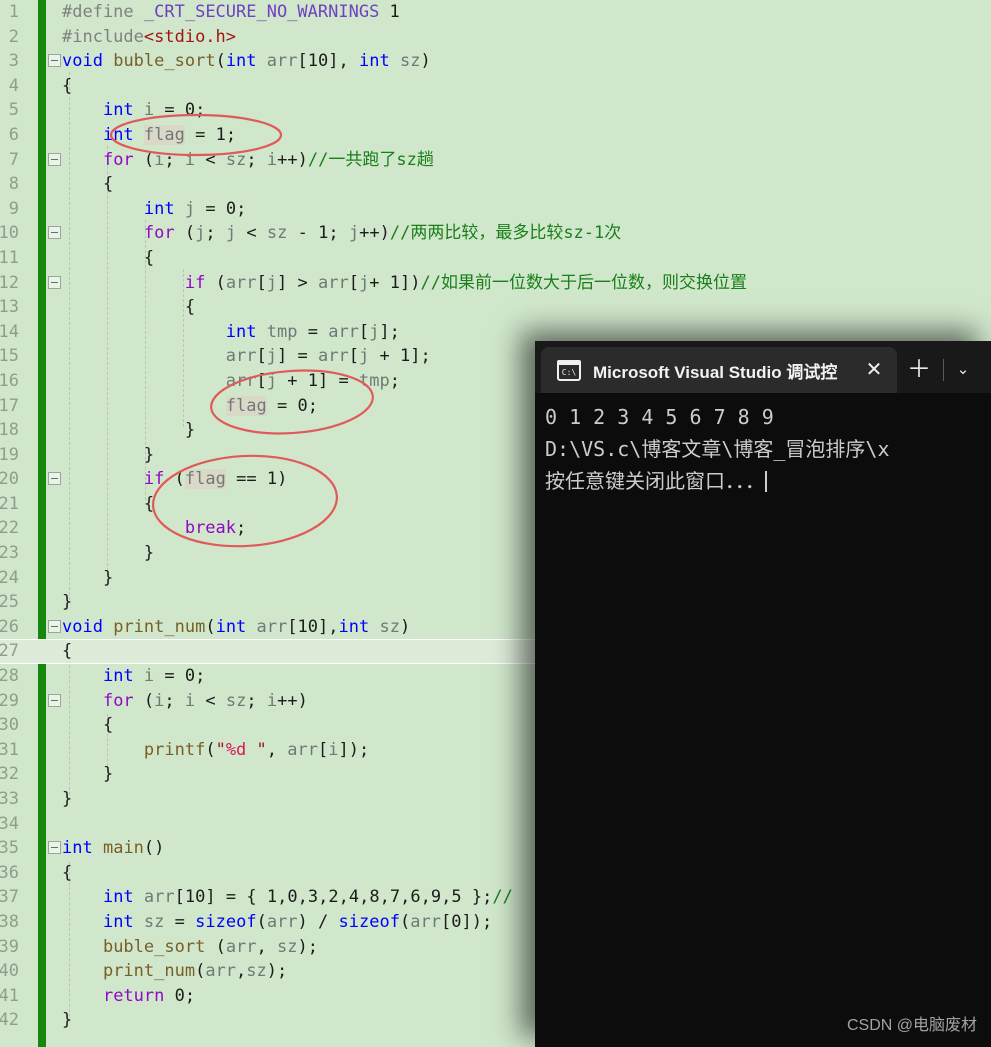 Image resolution: width=991 pixels, height=1047 pixels. What do you see at coordinates (13, 208) in the screenshot?
I see `line-number: 9` at bounding box center [13, 208].